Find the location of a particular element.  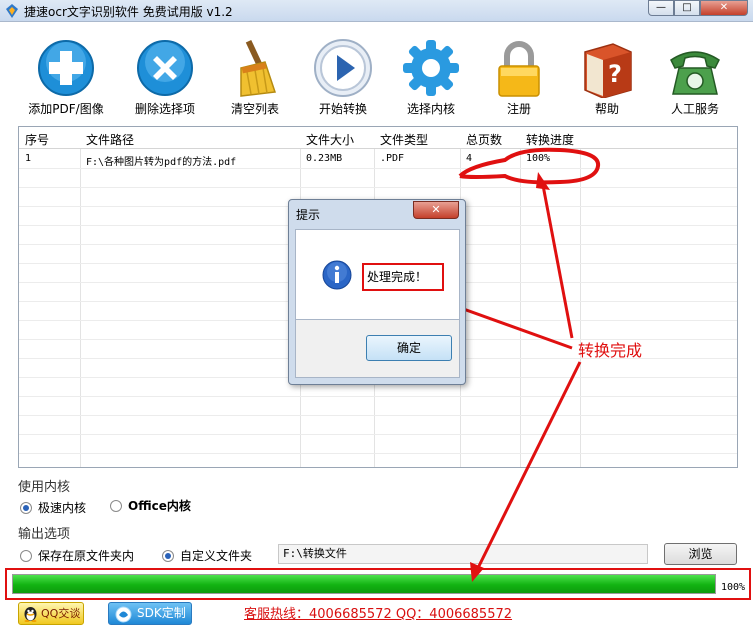

gear-icon is located at coordinates (431, 68).